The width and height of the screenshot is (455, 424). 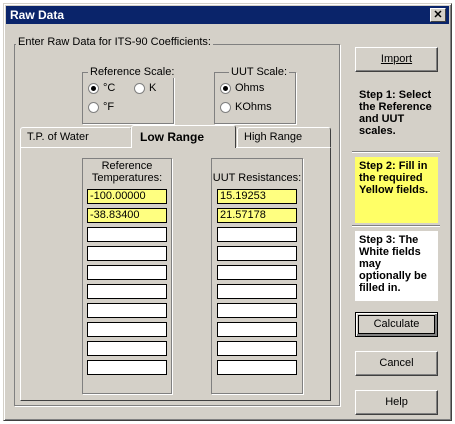 I want to click on window-title: Raw Data, so click(x=37, y=15).